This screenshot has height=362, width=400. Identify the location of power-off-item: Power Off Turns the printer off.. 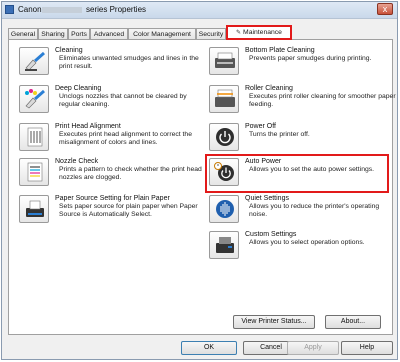
(299, 140).